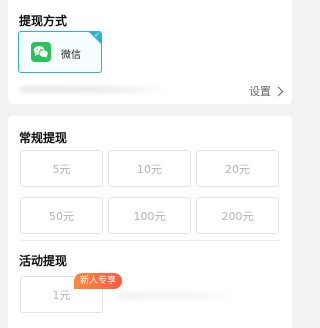  What do you see at coordinates (98, 281) in the screenshot?
I see `new-user-badge: 新人专享` at bounding box center [98, 281].